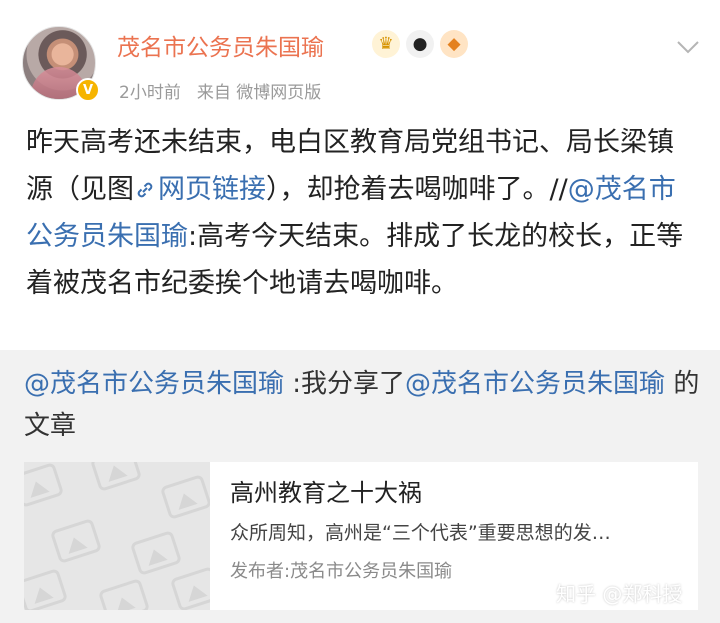  Describe the element at coordinates (345, 384) in the screenshot. I see `repost-text-part1: :我分享了` at that location.